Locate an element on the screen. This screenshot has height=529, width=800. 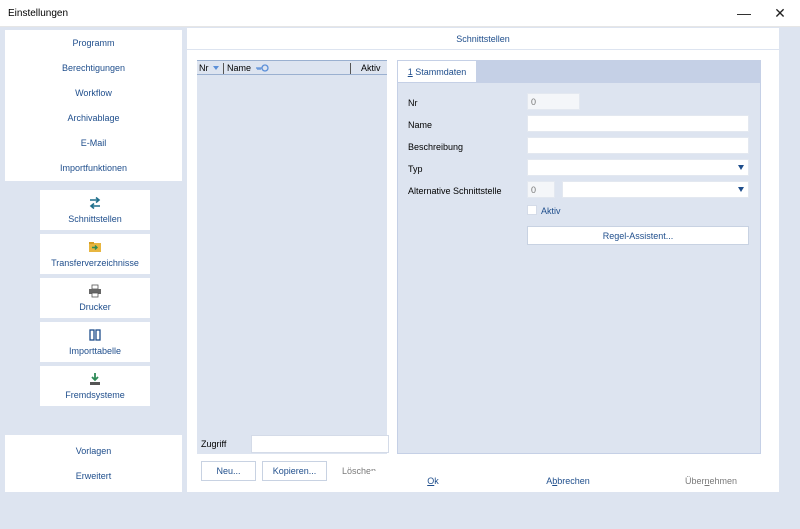
minimize-button: — is located at coordinates (744, 13).